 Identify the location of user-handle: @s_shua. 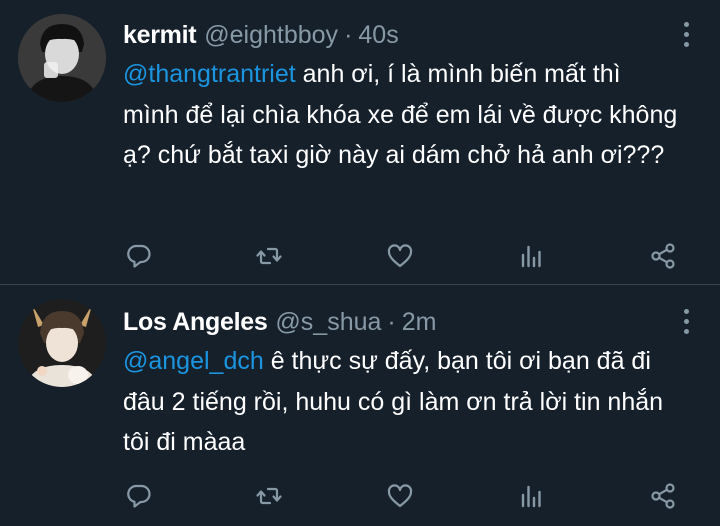
(328, 322).